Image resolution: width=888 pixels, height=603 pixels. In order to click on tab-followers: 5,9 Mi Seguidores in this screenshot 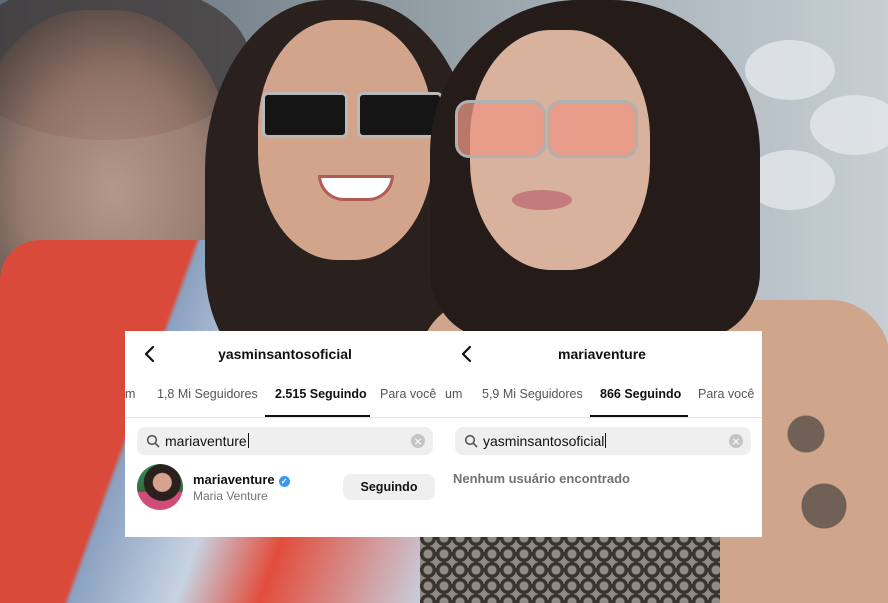, I will do `click(532, 394)`.